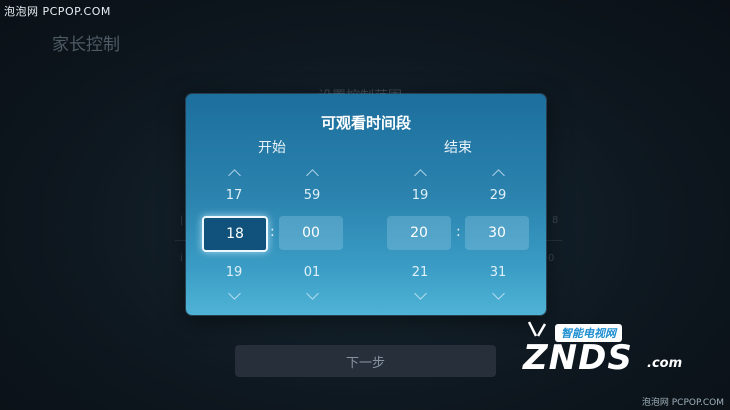 Image resolution: width=730 pixels, height=410 pixels. I want to click on end-hour-up-icon, so click(420, 175).